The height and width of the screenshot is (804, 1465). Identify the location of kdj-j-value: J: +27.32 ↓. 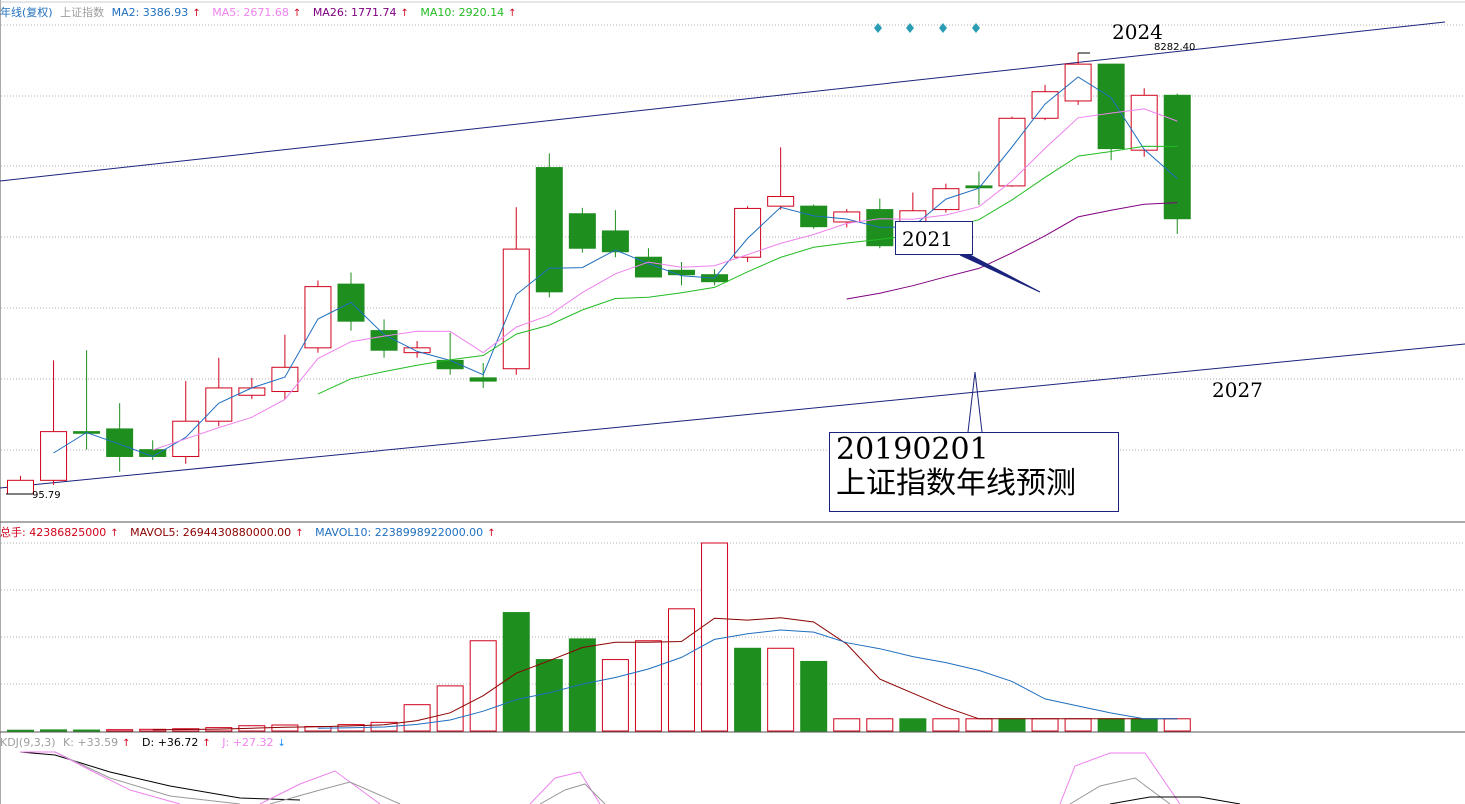
(254, 742).